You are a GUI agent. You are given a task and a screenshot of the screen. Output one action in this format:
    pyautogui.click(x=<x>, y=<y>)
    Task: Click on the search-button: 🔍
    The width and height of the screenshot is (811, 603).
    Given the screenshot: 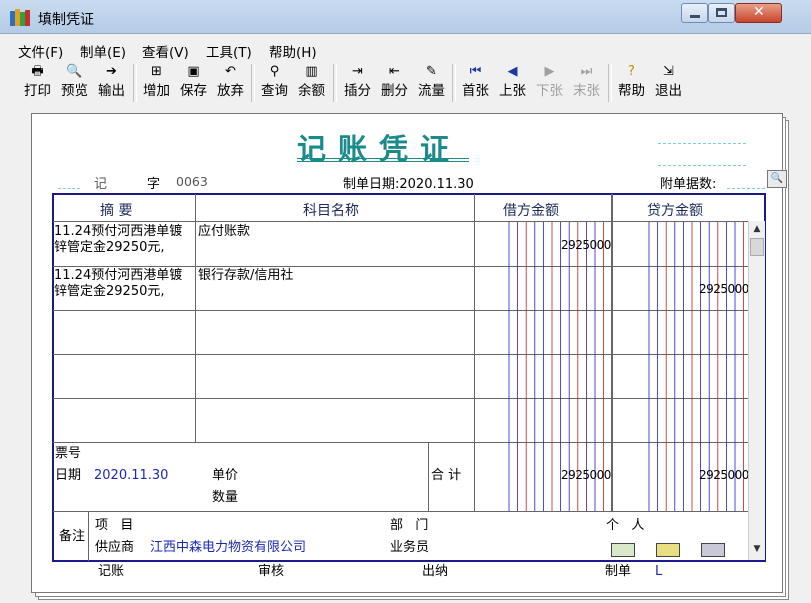 What is the action you would take?
    pyautogui.click(x=777, y=179)
    